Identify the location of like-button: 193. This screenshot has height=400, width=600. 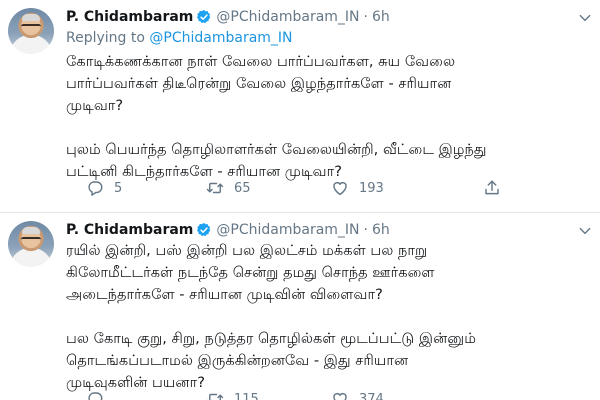
(357, 188).